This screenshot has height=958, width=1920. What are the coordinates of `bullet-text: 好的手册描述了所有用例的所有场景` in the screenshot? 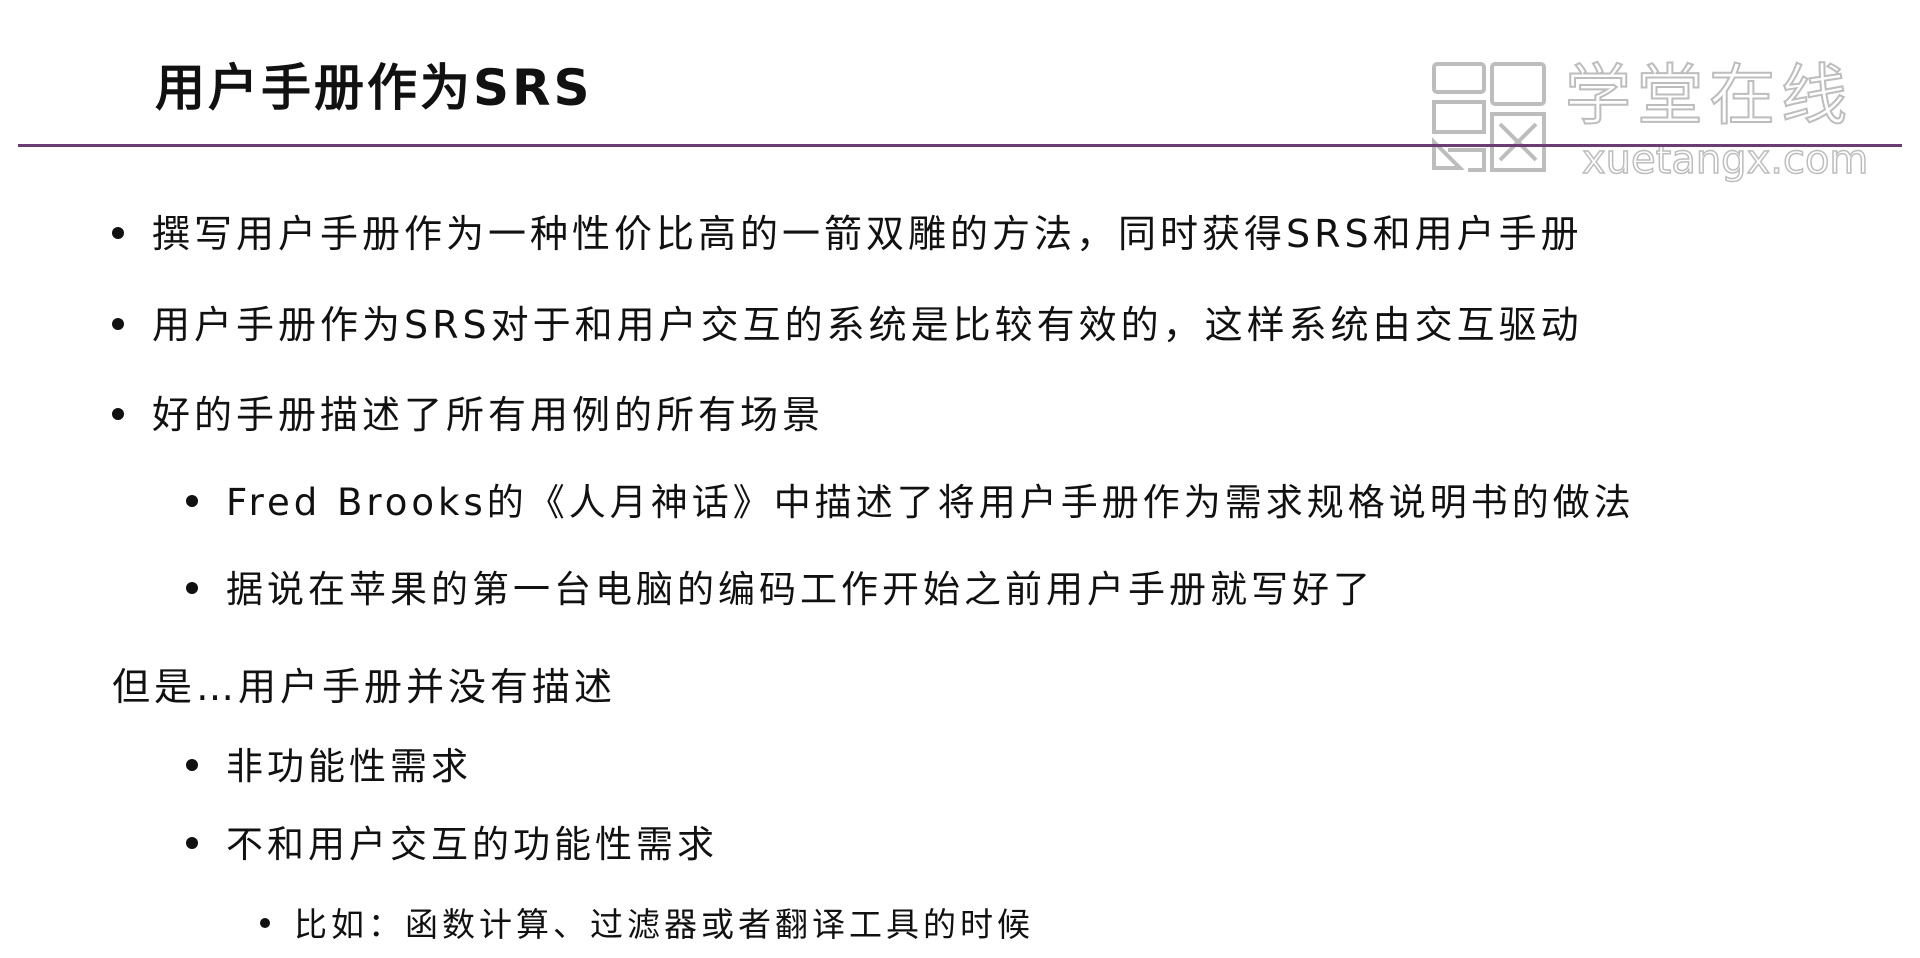 It's located at (488, 415).